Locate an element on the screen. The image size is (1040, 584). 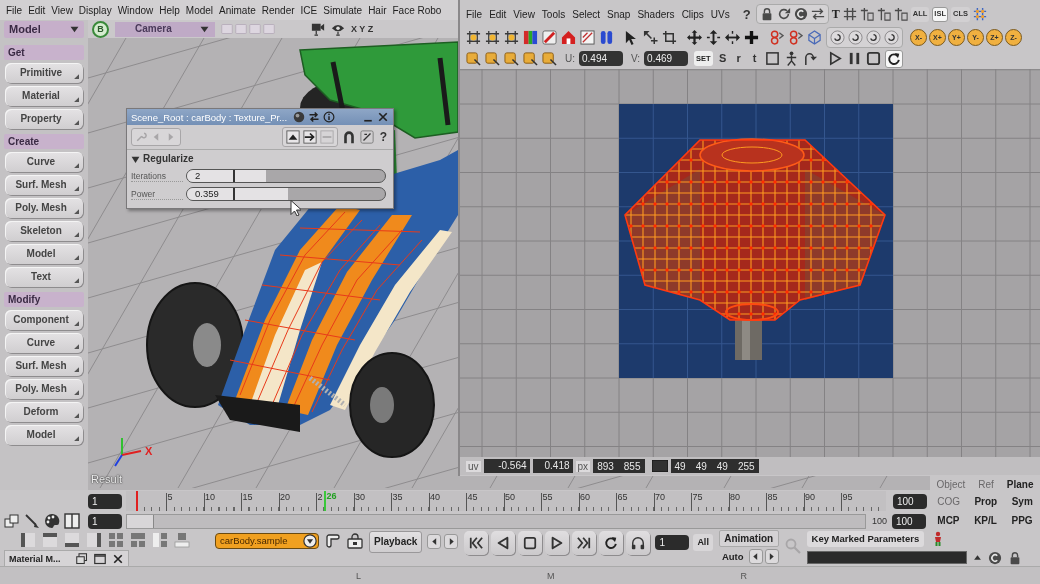
range-slider is located at coordinates (496, 521).